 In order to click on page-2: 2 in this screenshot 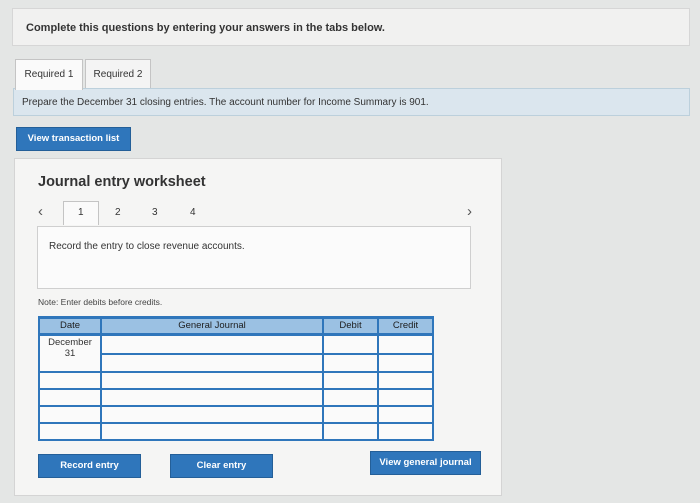, I will do `click(118, 212)`.